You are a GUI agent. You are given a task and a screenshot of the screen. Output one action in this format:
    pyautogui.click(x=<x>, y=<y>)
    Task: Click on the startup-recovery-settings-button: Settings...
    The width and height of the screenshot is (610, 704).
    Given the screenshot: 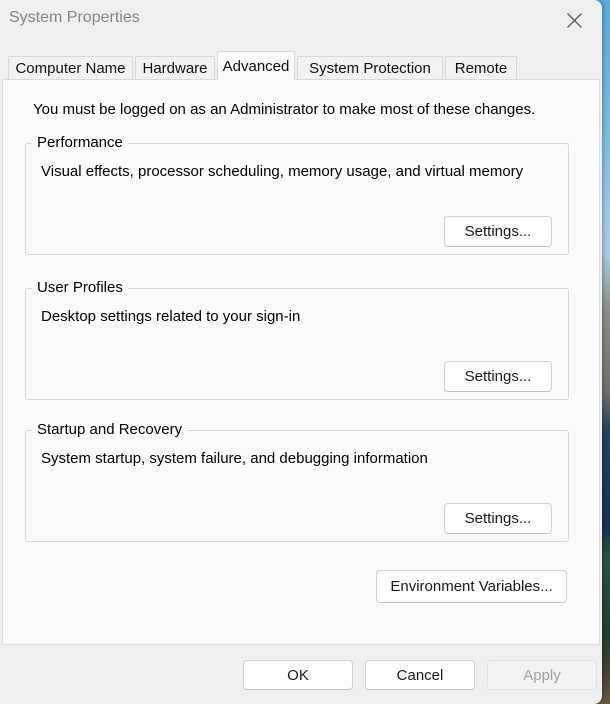 What is the action you would take?
    pyautogui.click(x=498, y=518)
    